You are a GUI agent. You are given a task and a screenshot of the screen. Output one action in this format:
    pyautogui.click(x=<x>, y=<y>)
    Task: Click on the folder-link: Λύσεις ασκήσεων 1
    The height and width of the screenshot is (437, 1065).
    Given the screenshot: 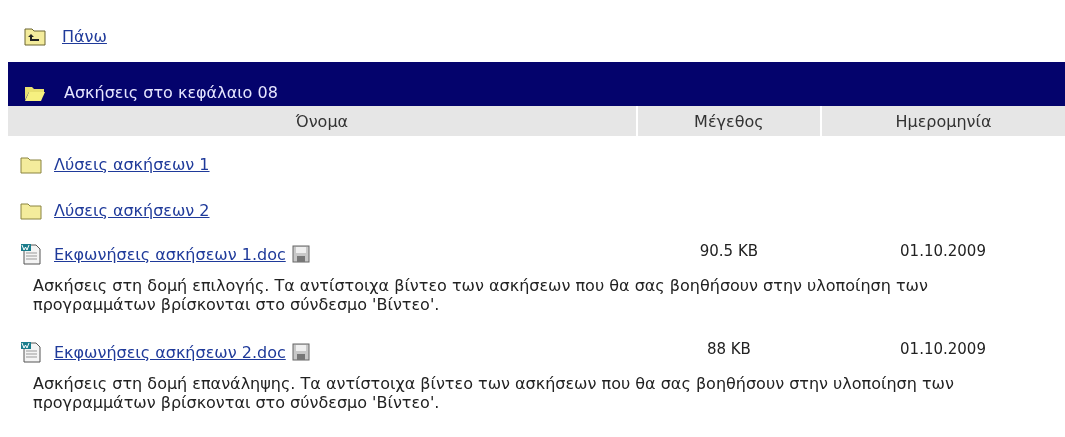 What is the action you would take?
    pyautogui.click(x=129, y=164)
    